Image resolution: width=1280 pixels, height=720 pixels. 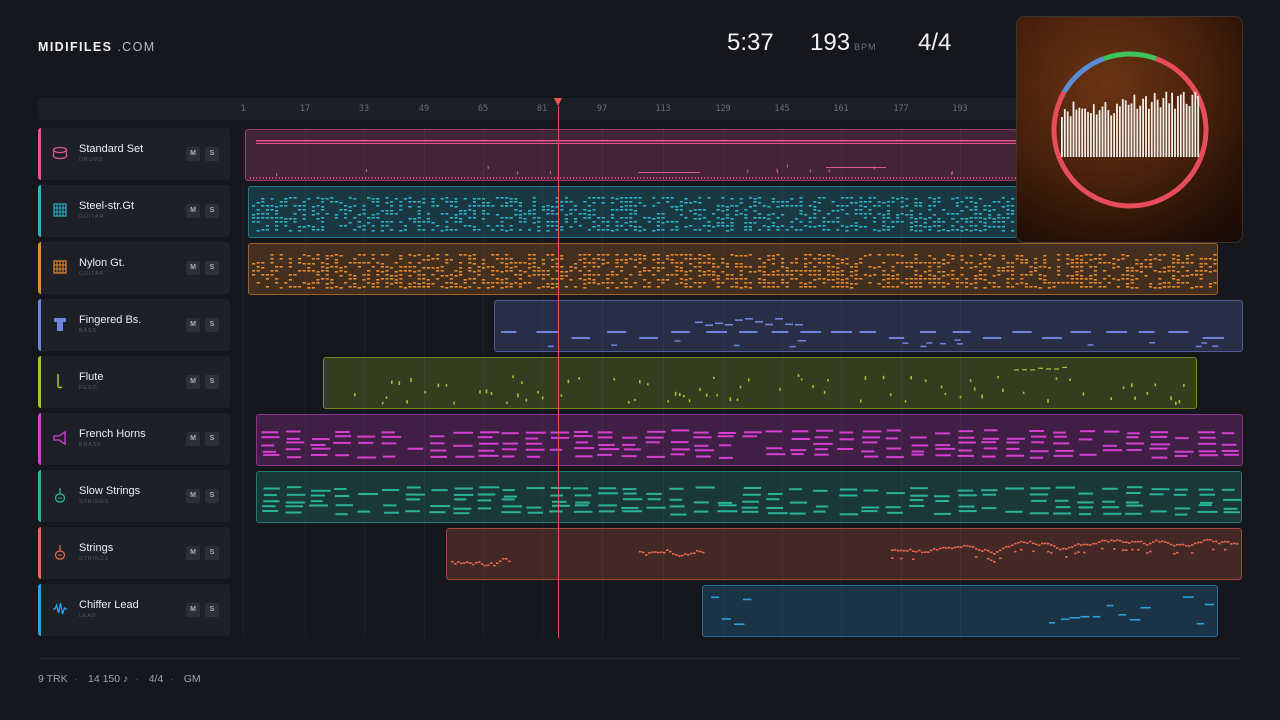 I want to click on grid-line, so click(x=243, y=383).